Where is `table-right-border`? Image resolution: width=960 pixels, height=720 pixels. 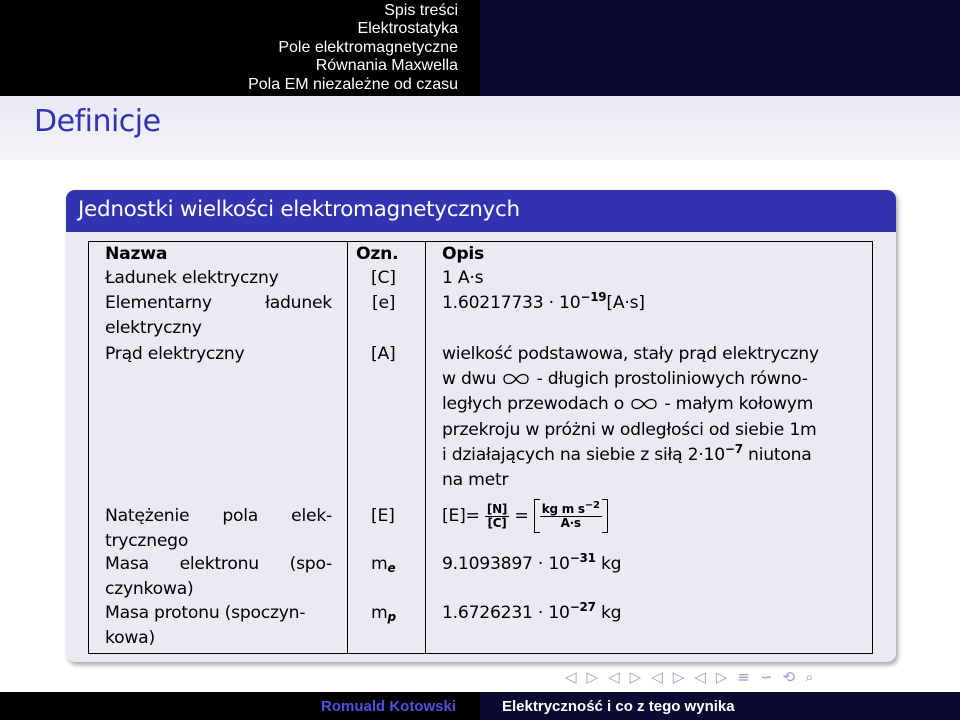 table-right-border is located at coordinates (873, 447).